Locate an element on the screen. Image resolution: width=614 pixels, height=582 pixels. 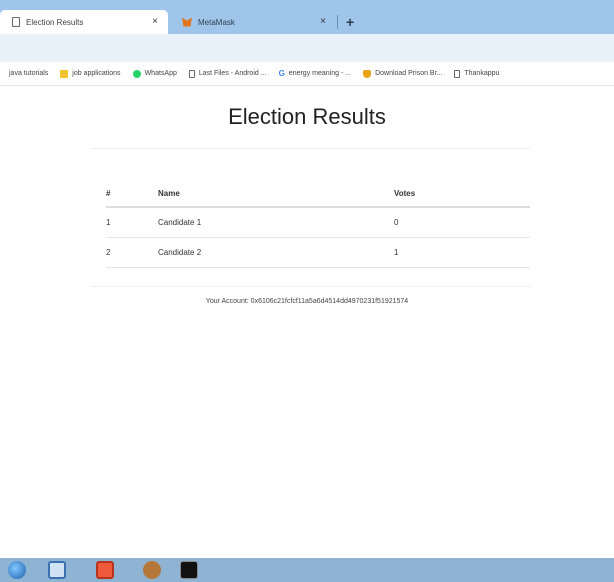
bookmark-label: WhatsApp is located at coordinates (160, 73).